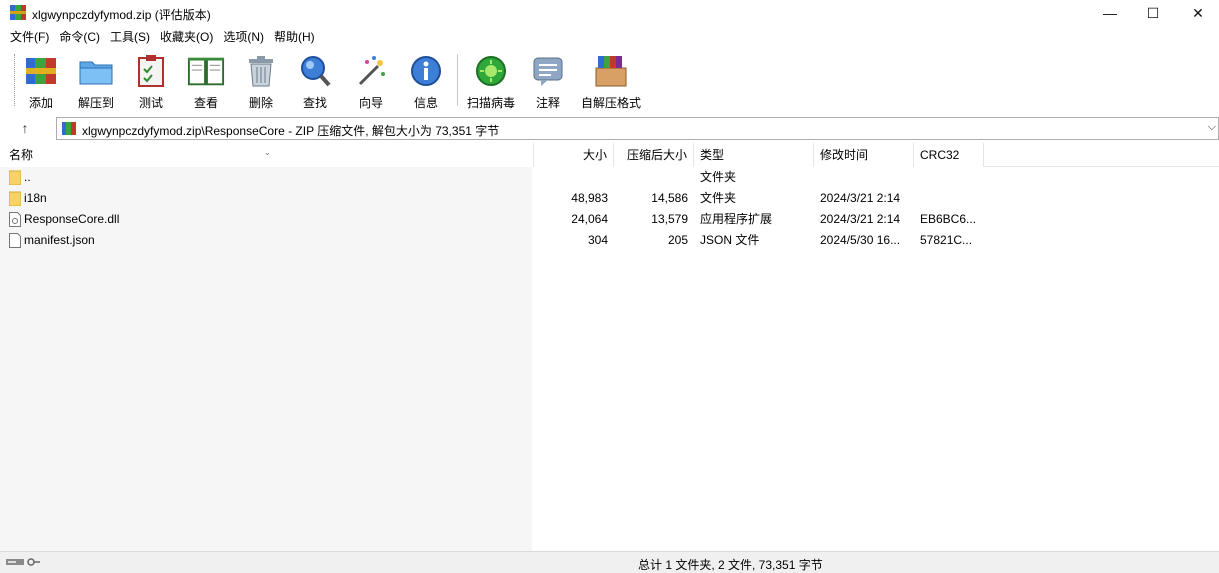  What do you see at coordinates (426, 71) in the screenshot?
I see `info-icon` at bounding box center [426, 71].